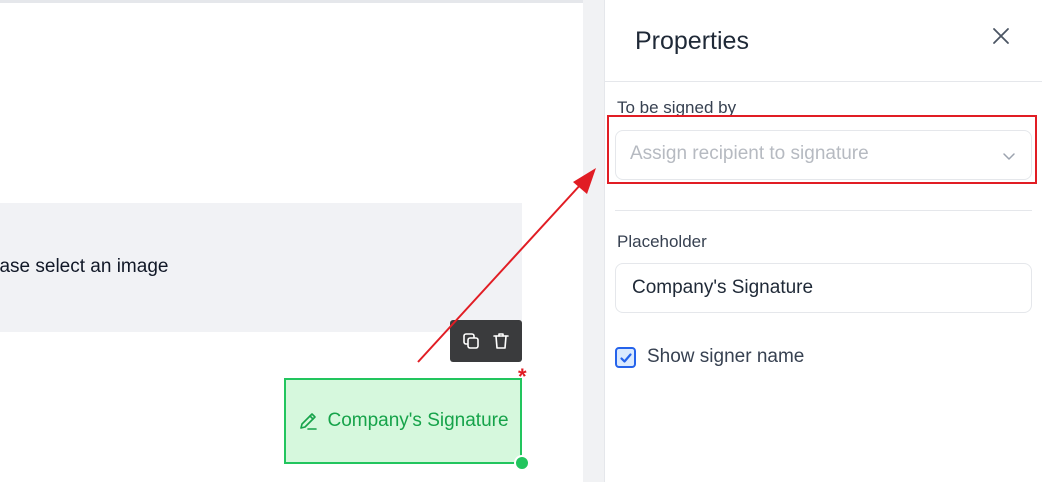  What do you see at coordinates (823, 210) in the screenshot?
I see `section-divider` at bounding box center [823, 210].